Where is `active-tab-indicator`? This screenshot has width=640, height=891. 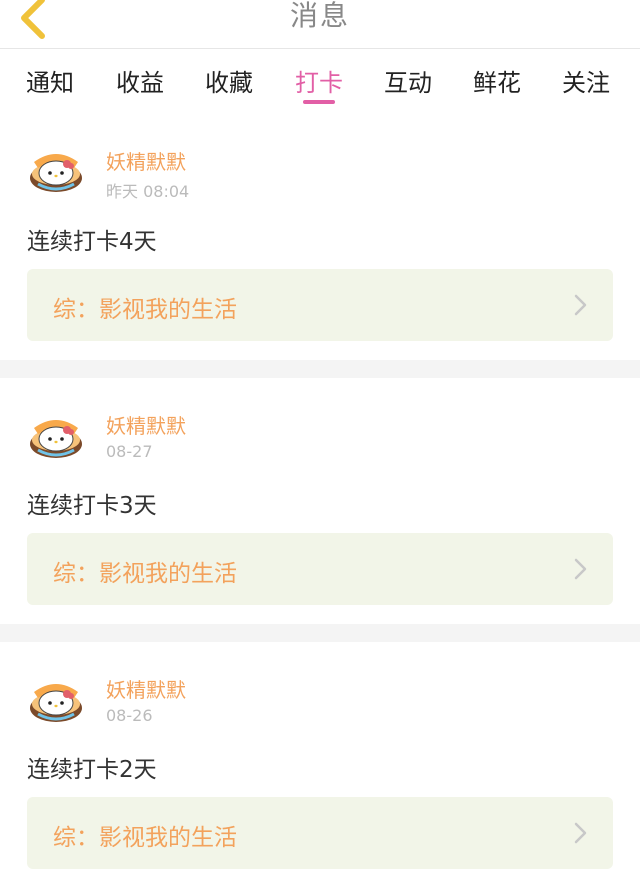
active-tab-indicator is located at coordinates (319, 102).